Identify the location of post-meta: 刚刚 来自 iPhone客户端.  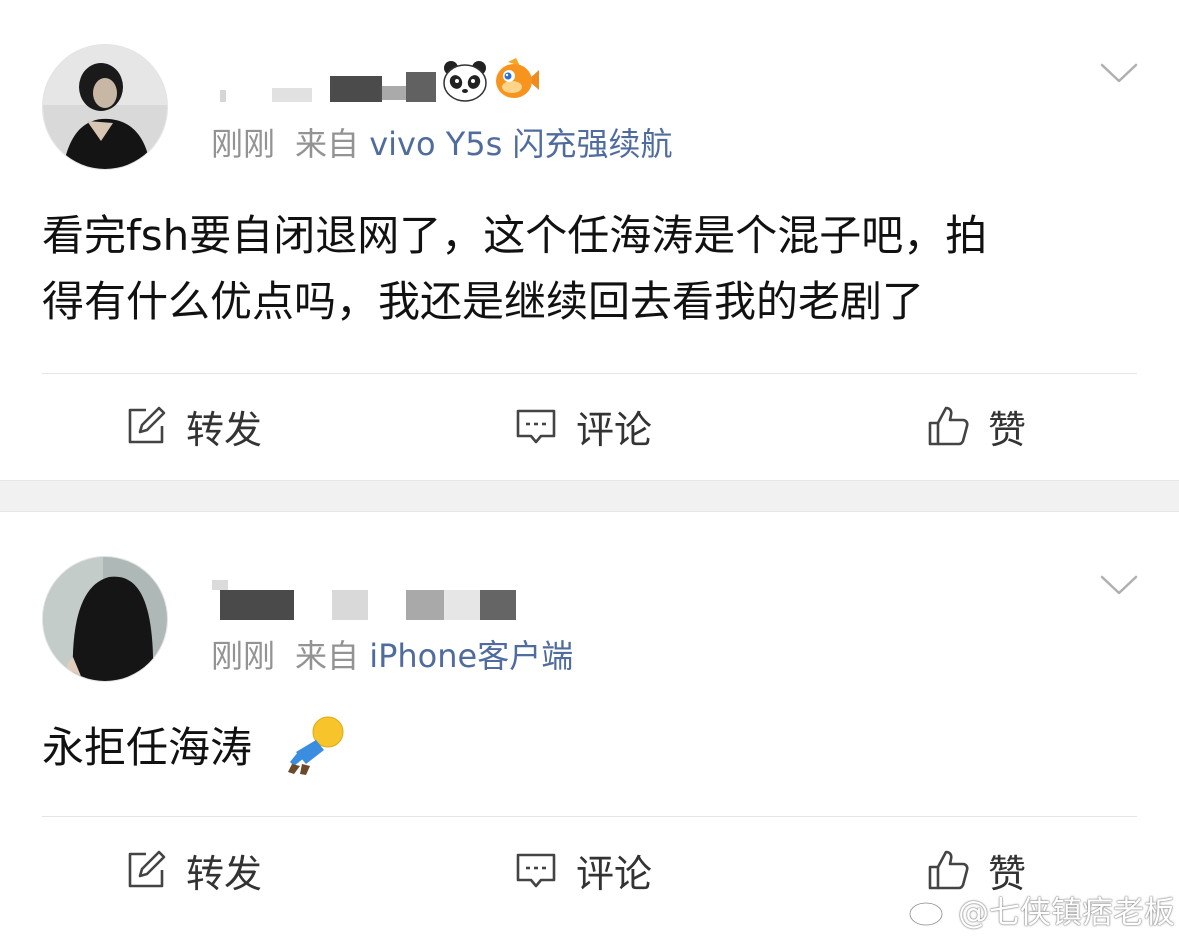
(392, 656).